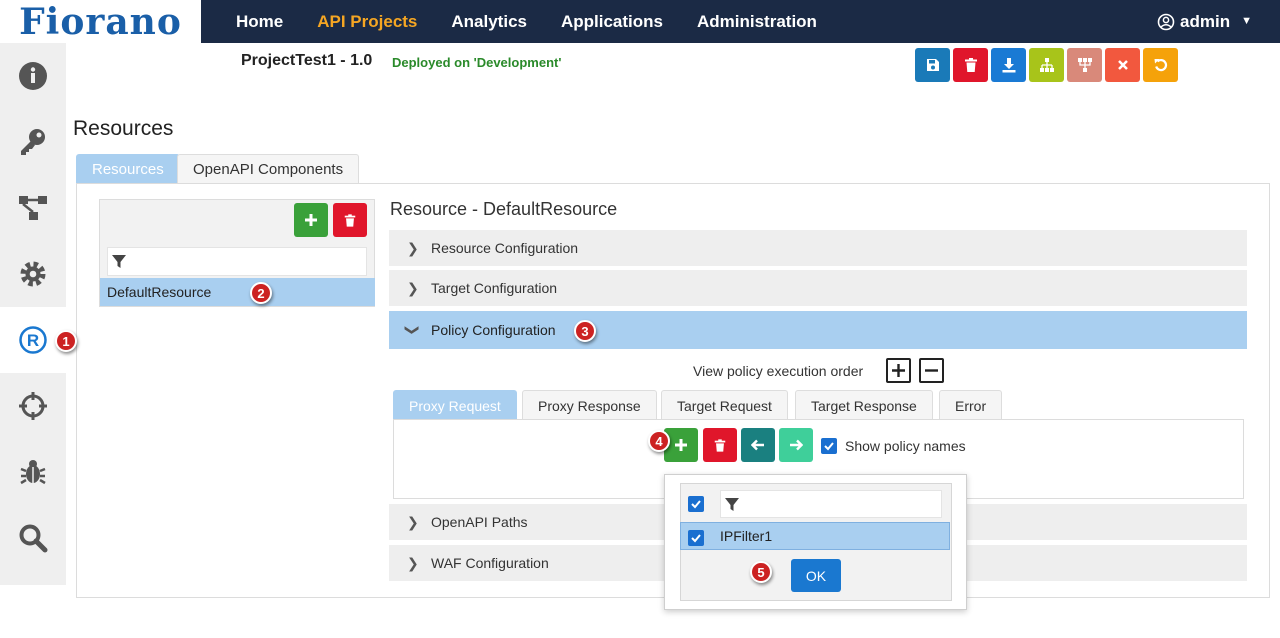  I want to click on svg-text: R, so click(33, 340).